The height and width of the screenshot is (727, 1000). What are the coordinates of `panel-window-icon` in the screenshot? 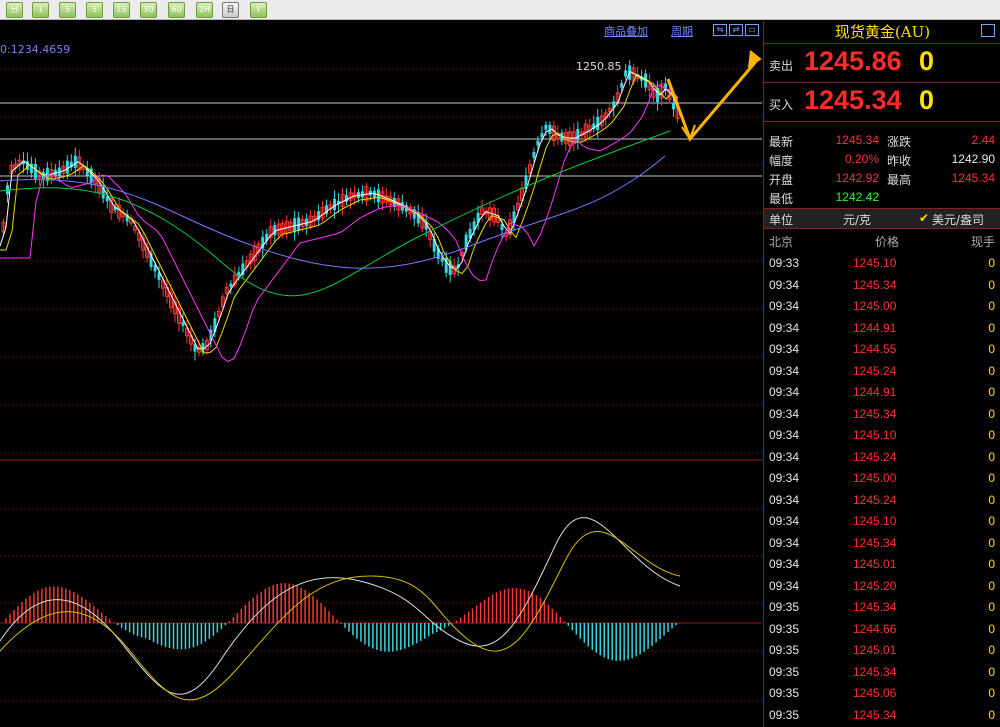 It's located at (988, 30).